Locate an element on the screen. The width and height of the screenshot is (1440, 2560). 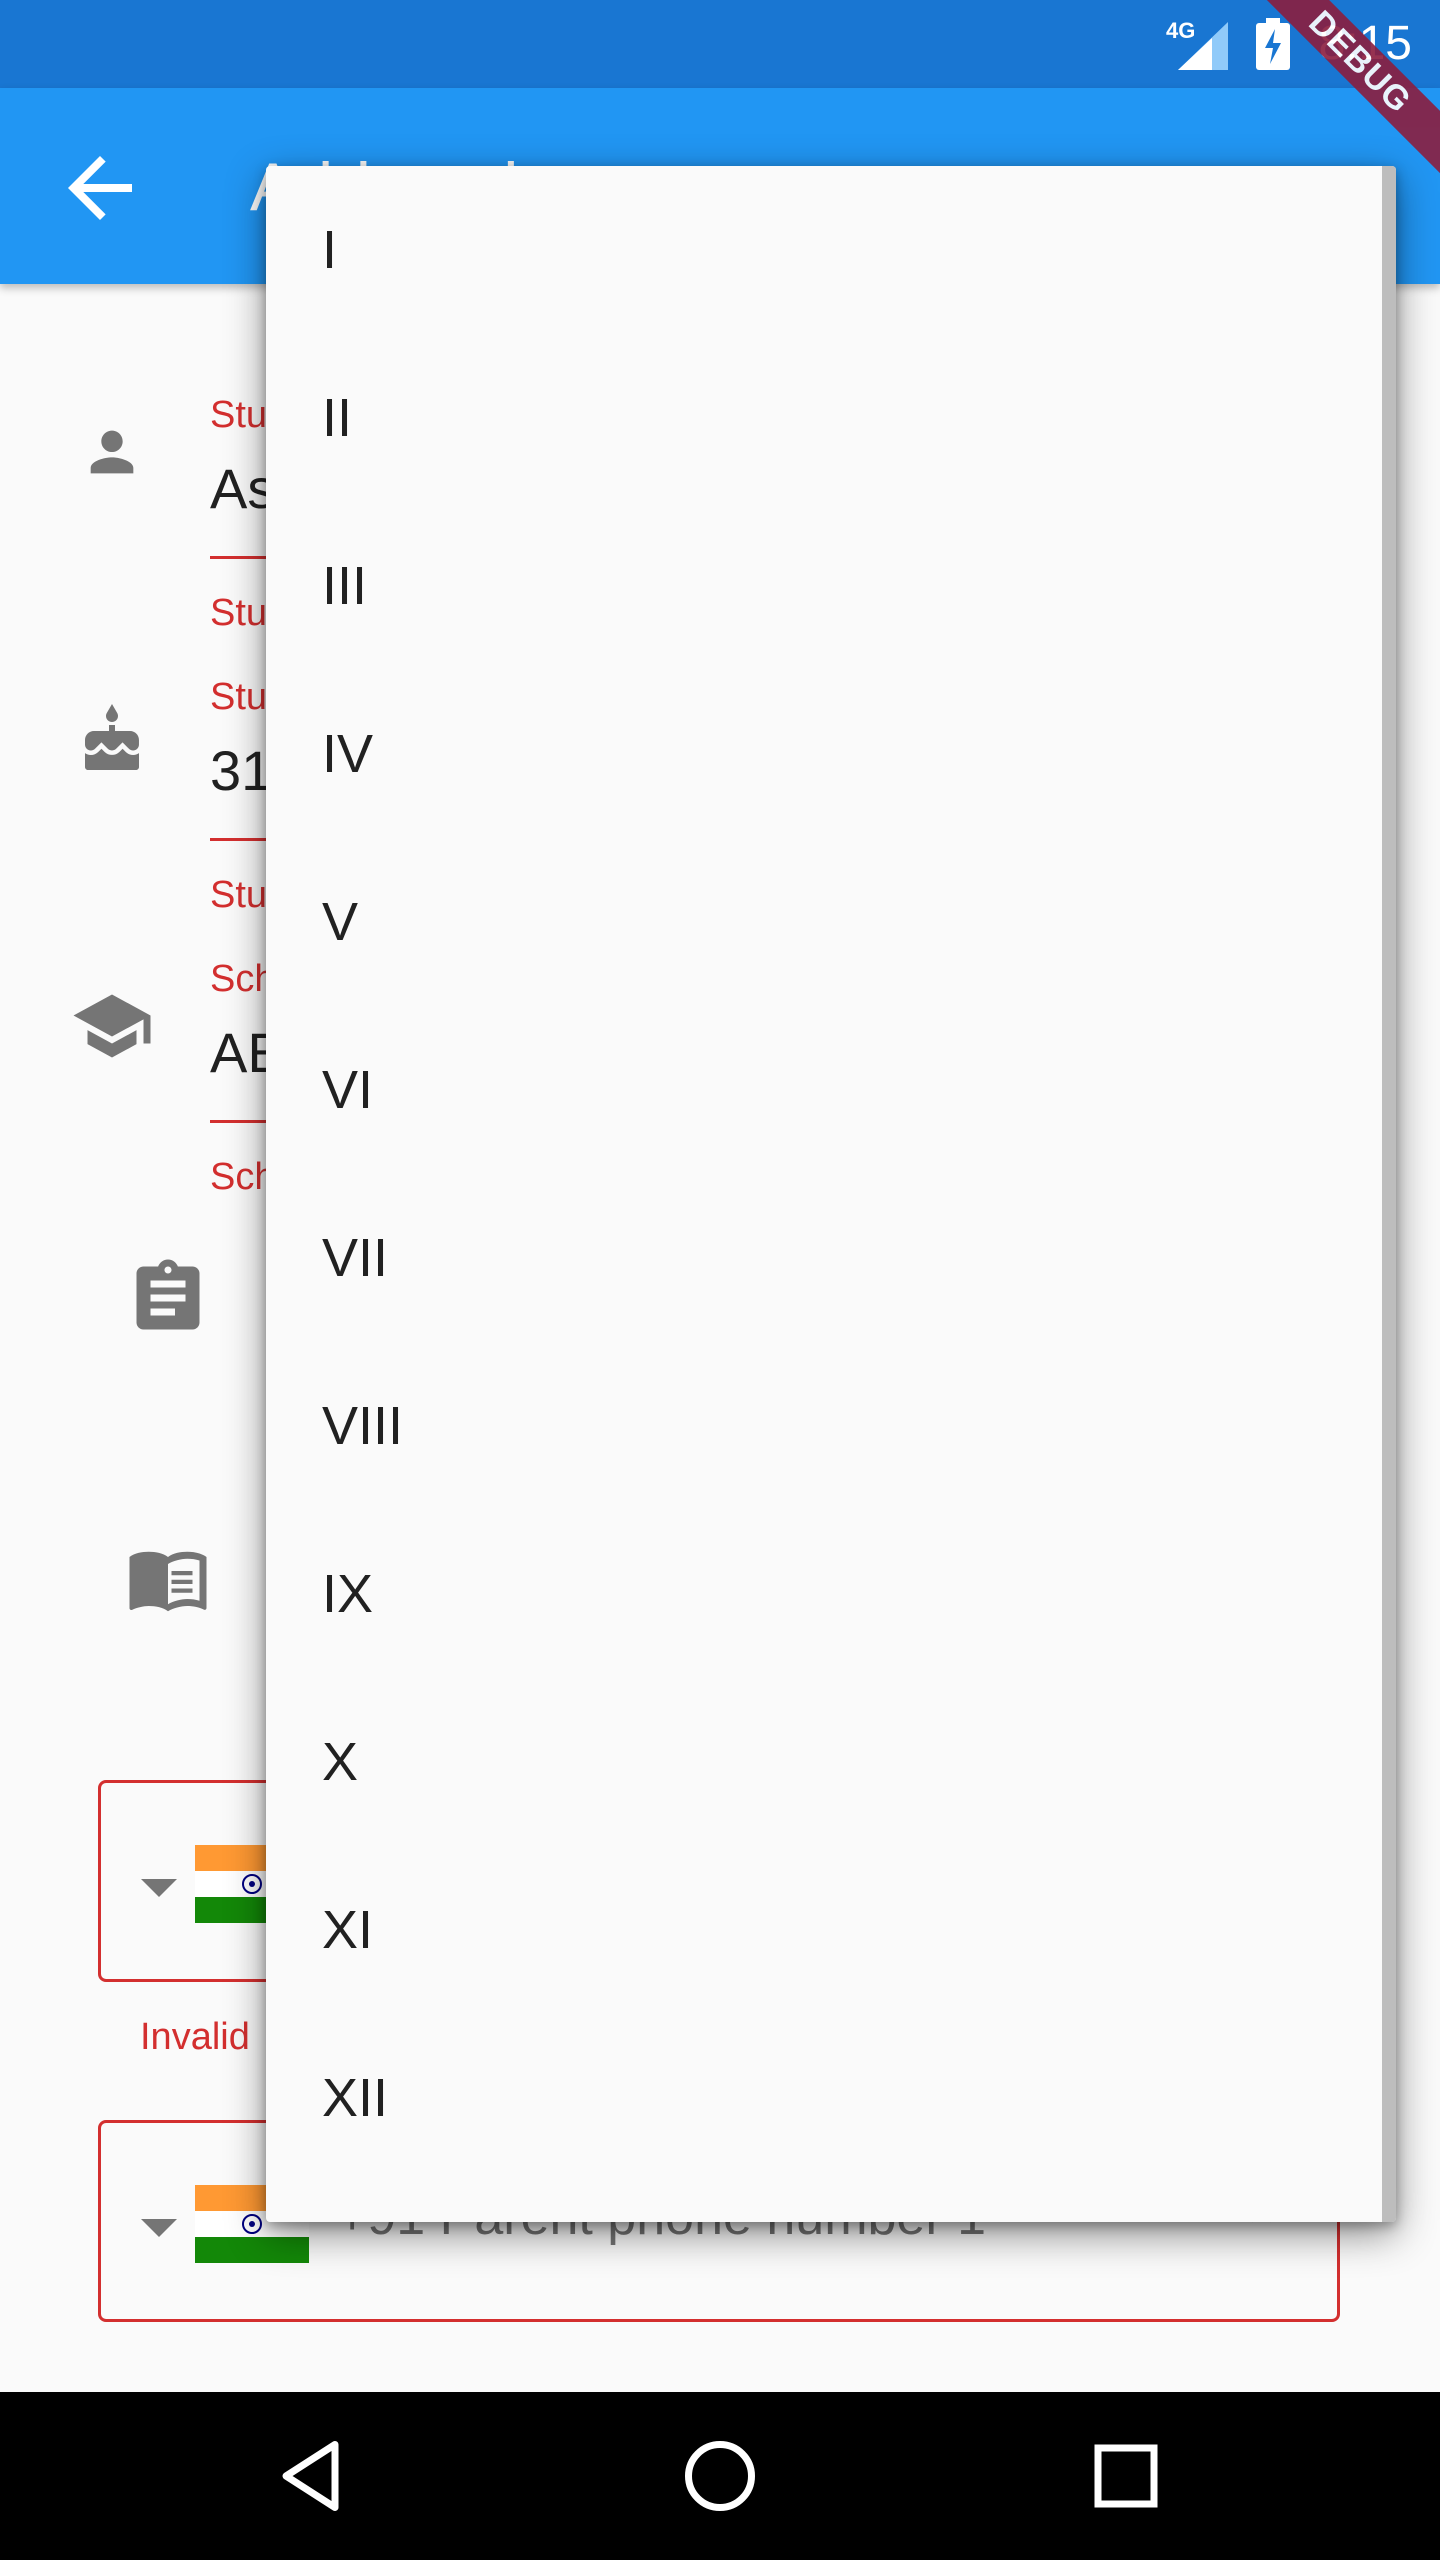
person-icon is located at coordinates (112, 452).